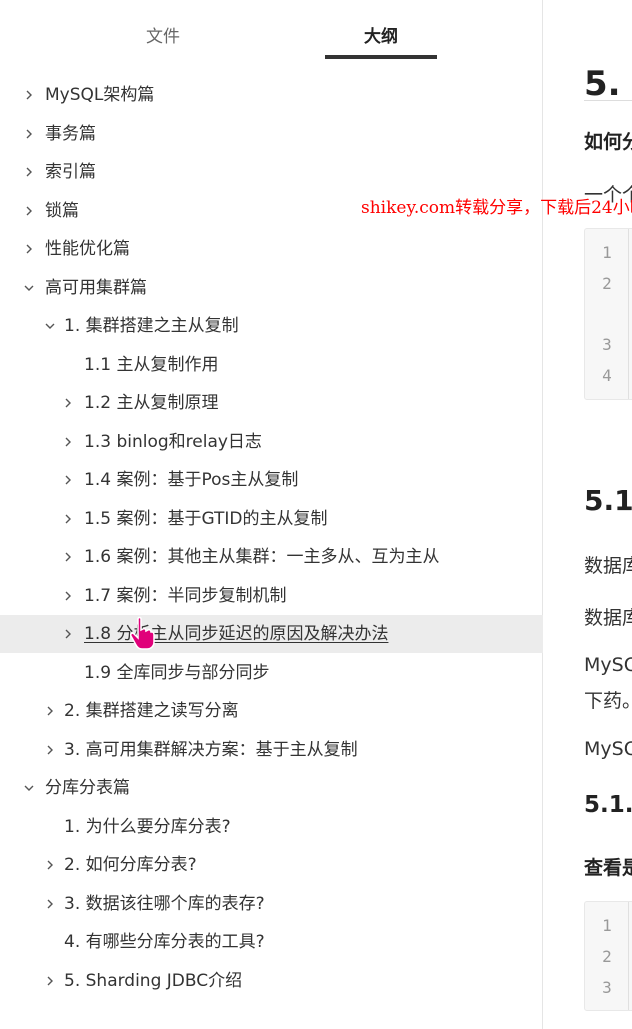 This screenshot has width=632, height=1029. Describe the element at coordinates (607, 375) in the screenshot. I see `line-number: 4` at that location.